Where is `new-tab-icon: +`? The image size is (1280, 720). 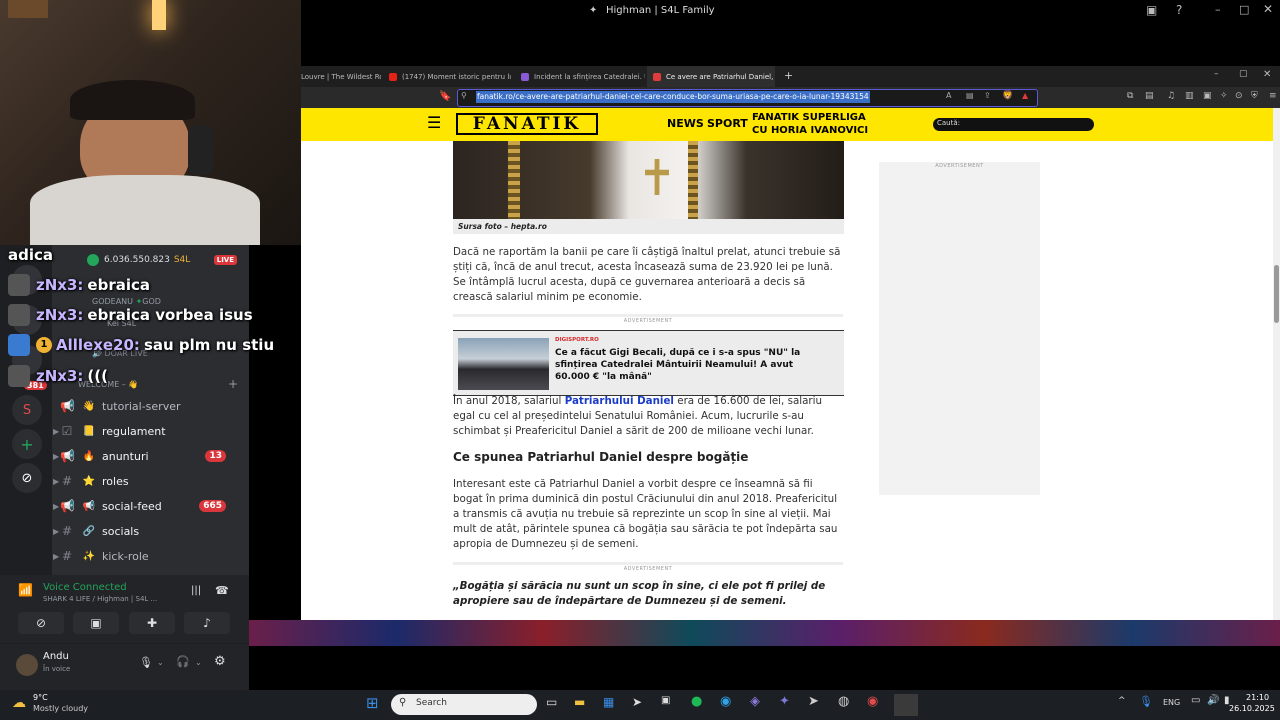
new-tab-icon: + is located at coordinates (788, 75).